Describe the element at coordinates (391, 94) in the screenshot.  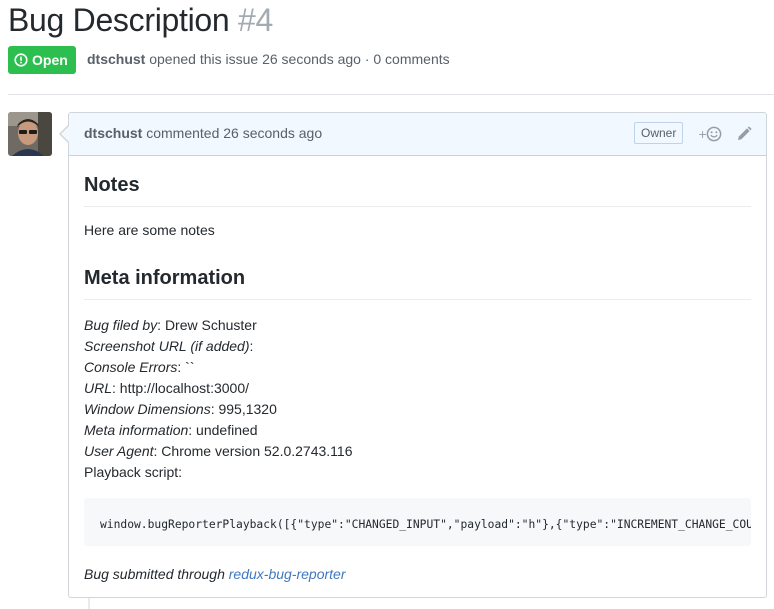
I see `header-divider` at that location.